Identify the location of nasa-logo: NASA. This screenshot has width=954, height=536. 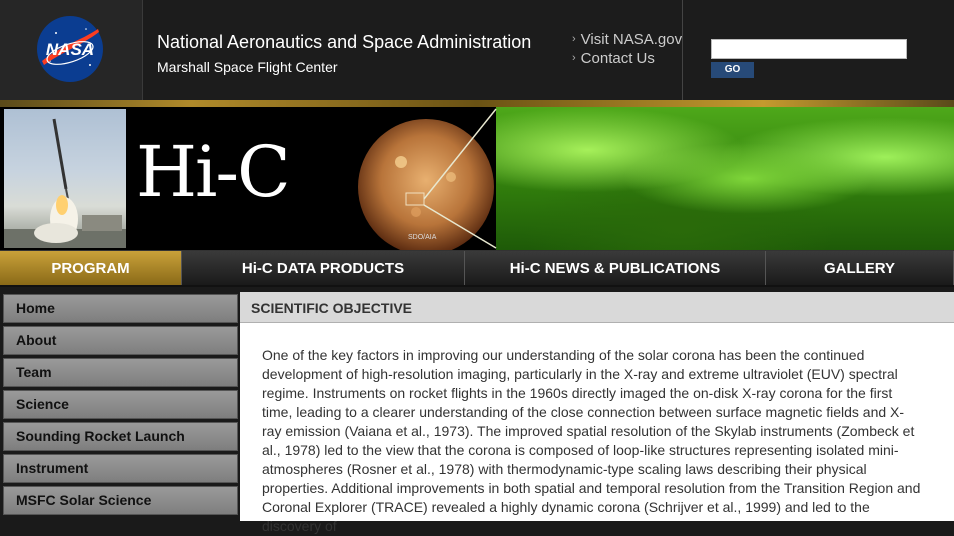
(70, 49).